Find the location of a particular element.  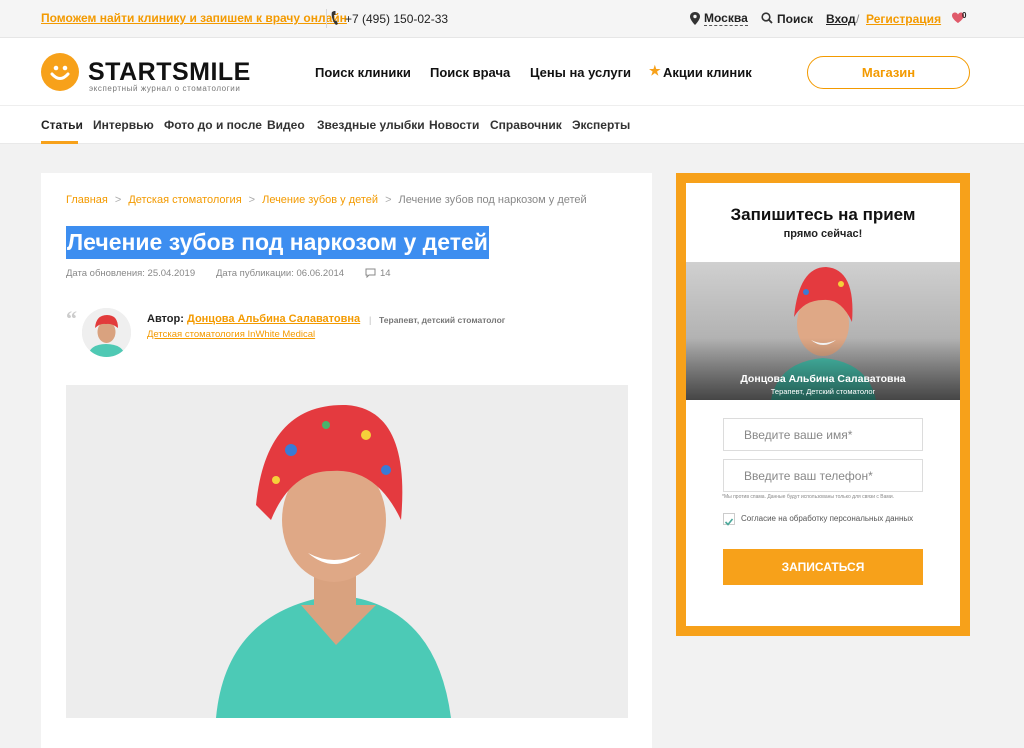

login-link: Вход is located at coordinates (841, 19).